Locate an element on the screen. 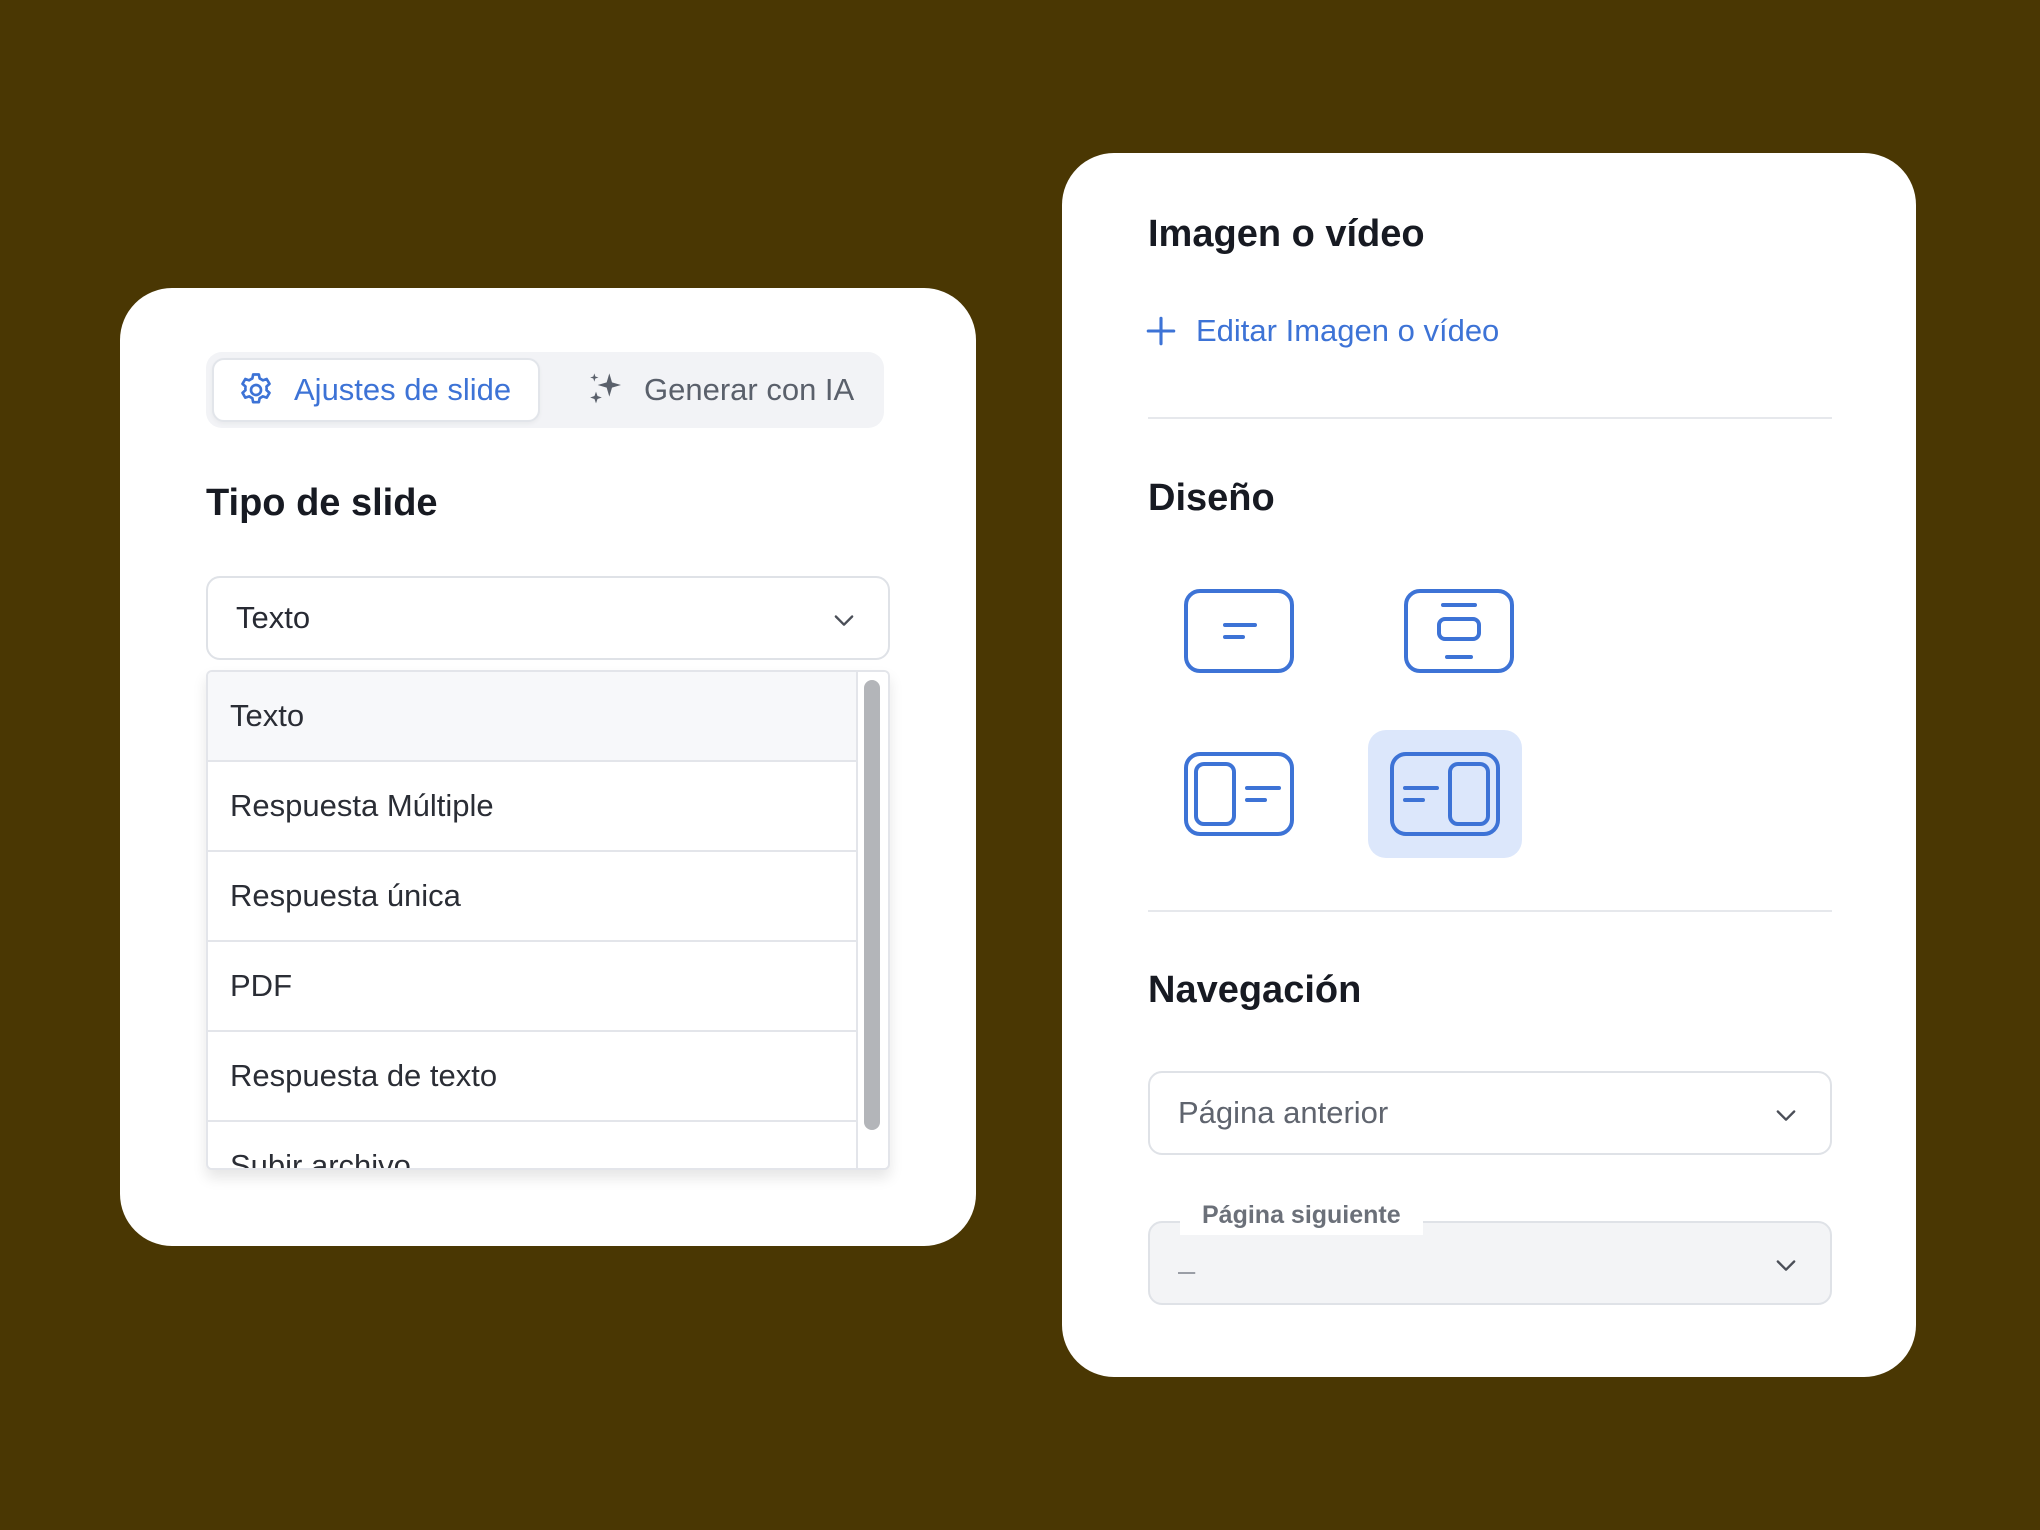 Image resolution: width=2040 pixels, height=1530 pixels. edit-media-label: Editar Imagen o vídeo is located at coordinates (1348, 330).